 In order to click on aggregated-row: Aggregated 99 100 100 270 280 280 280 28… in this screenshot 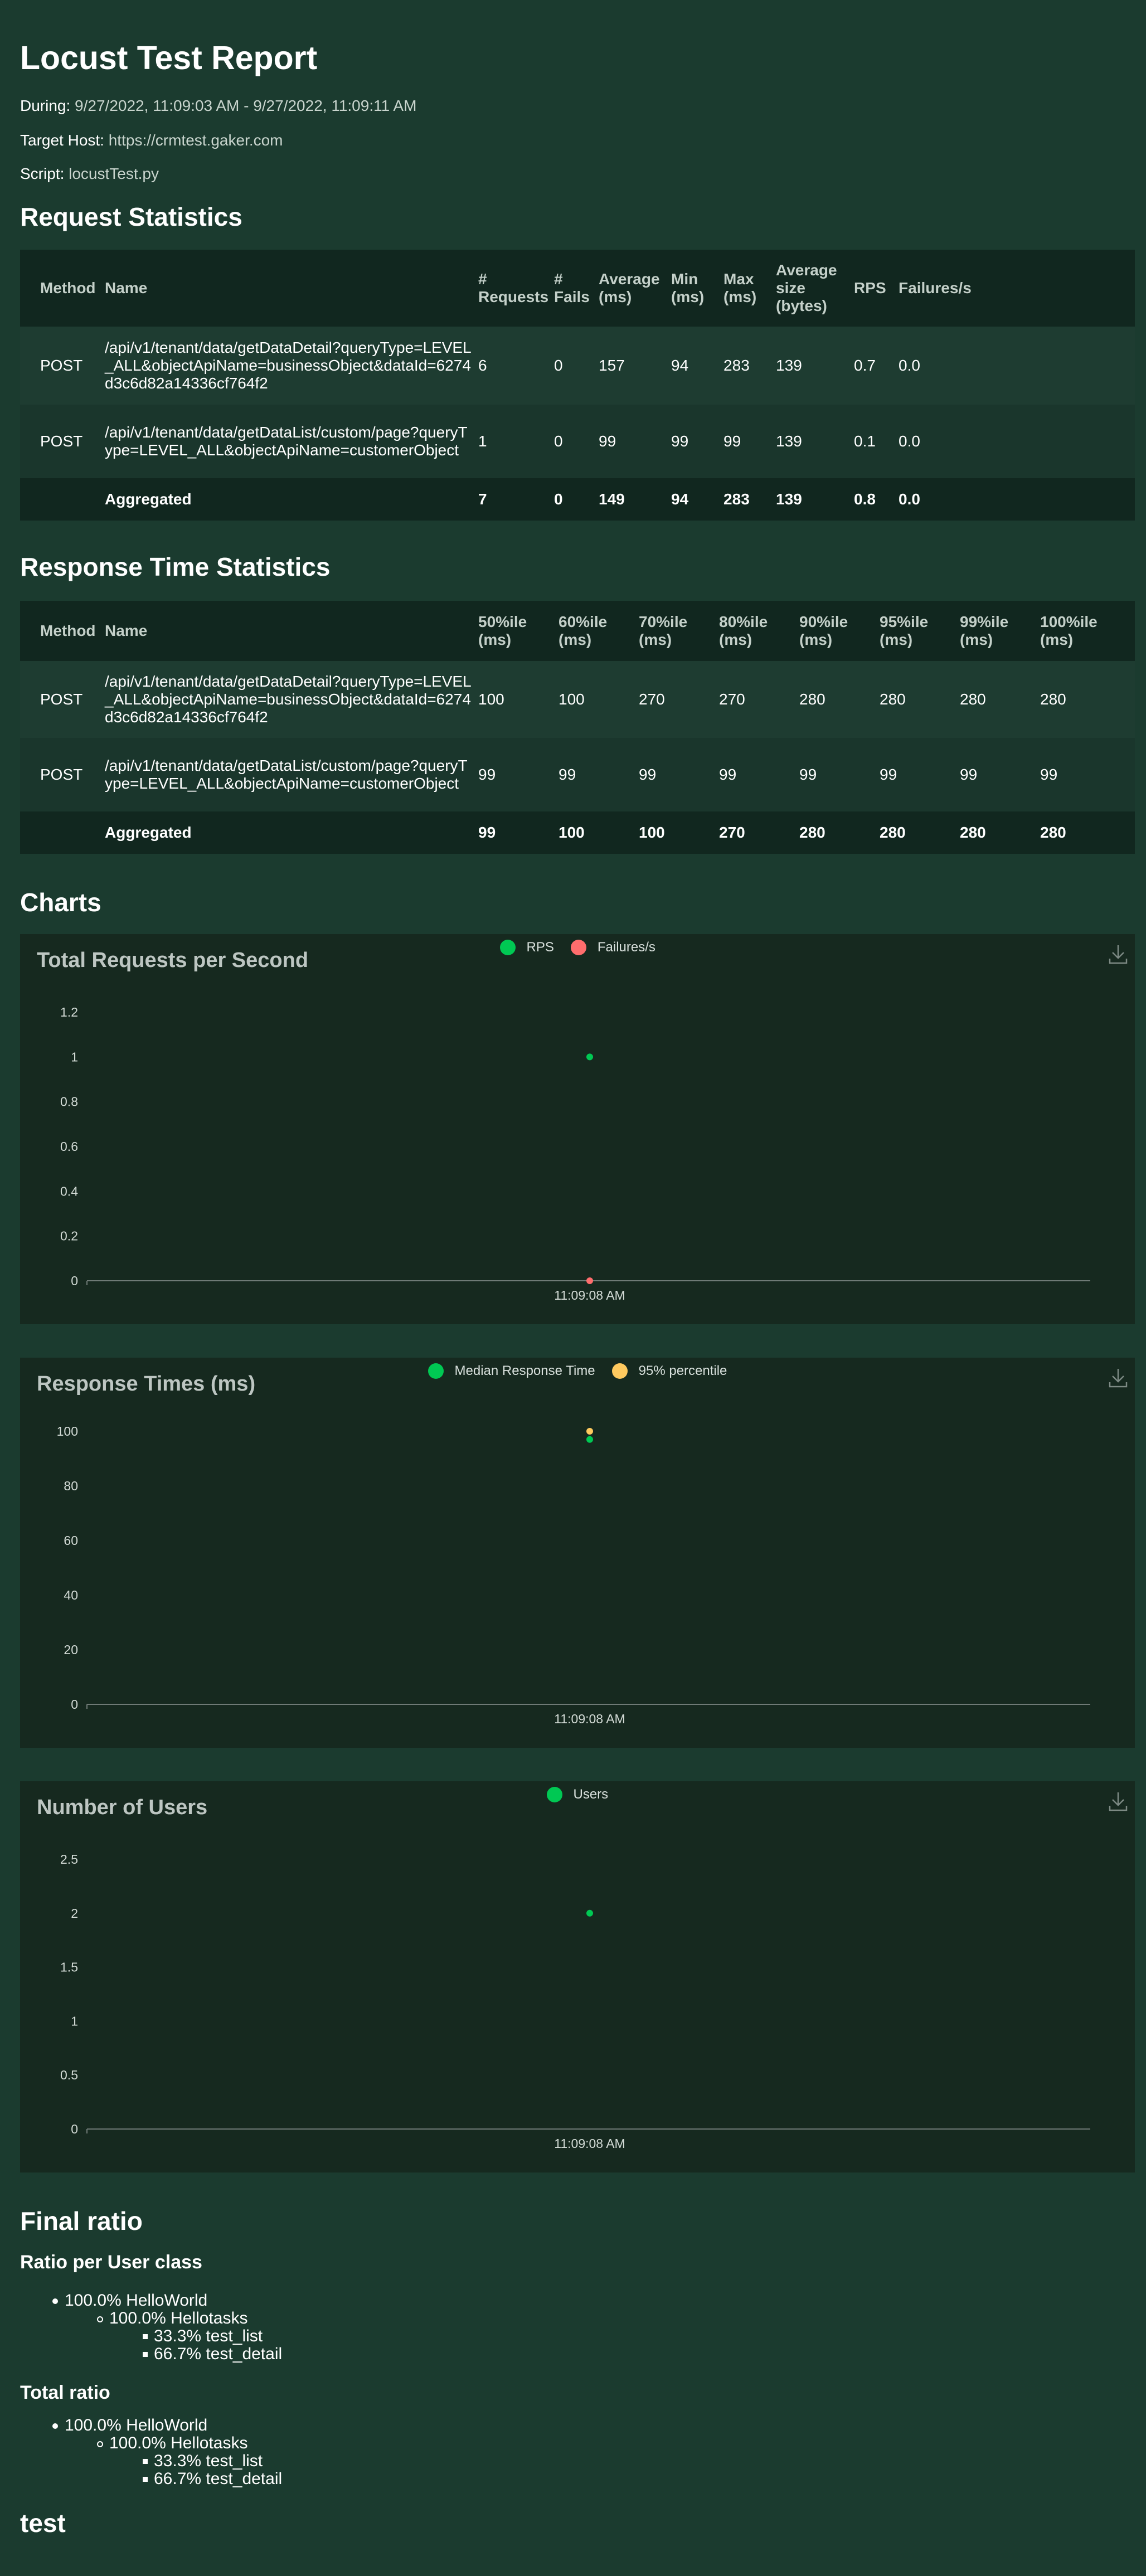, I will do `click(577, 832)`.